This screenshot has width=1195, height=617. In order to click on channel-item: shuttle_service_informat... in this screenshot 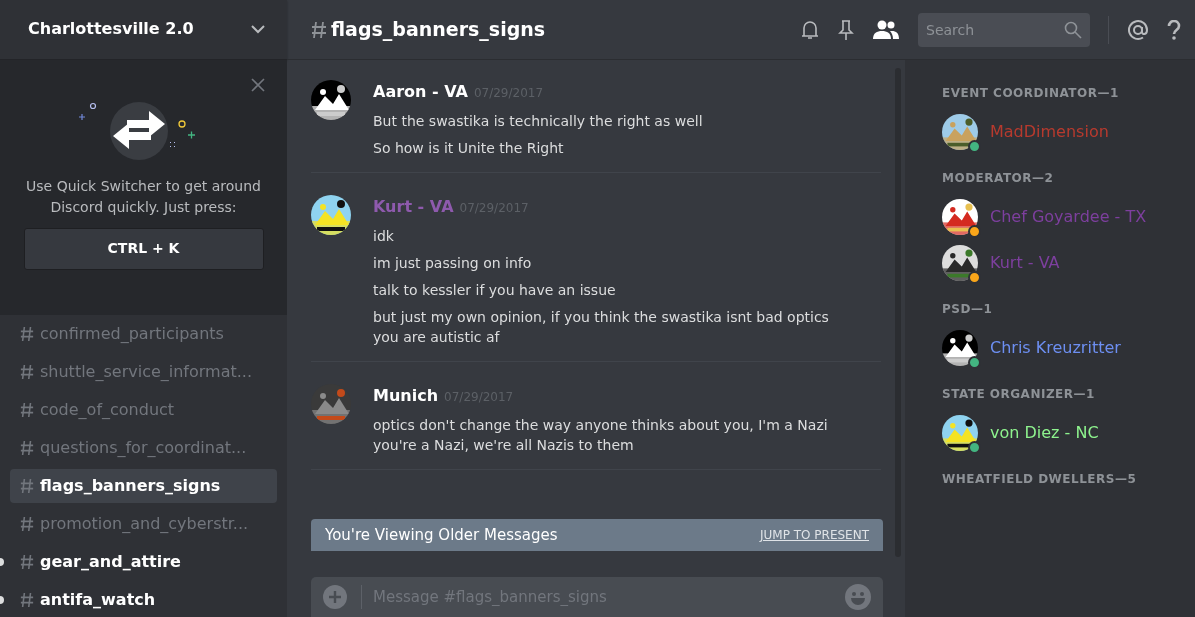, I will do `click(143, 372)`.